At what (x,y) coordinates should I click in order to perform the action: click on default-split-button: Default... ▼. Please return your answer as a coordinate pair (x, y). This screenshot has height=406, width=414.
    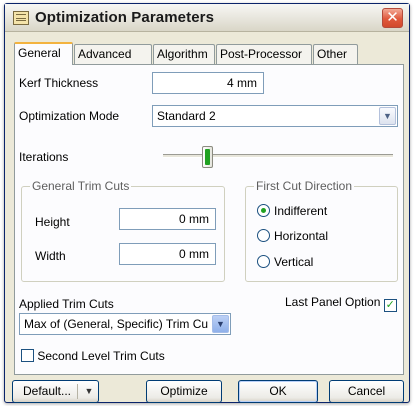
    Looking at the image, I should click on (55, 391).